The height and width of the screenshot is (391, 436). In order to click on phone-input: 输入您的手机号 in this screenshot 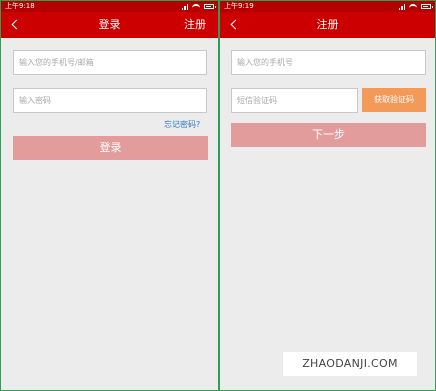, I will do `click(328, 62)`.